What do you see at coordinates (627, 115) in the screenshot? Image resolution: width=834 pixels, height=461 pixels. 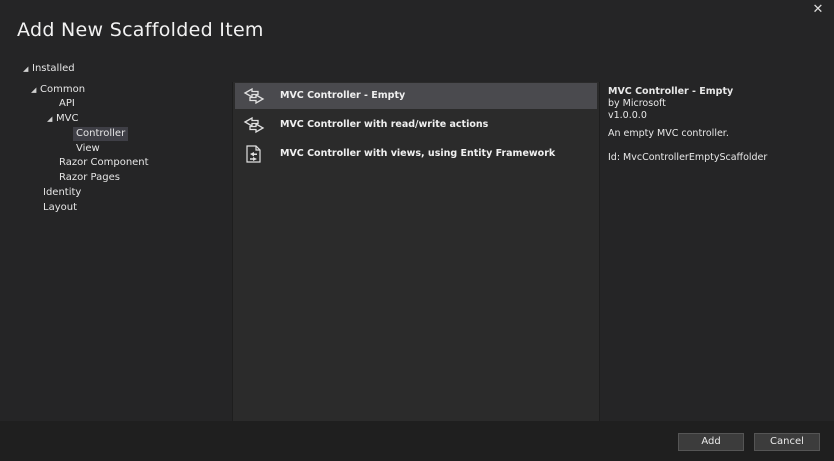 I see `details-version: v1.0.0.0` at bounding box center [627, 115].